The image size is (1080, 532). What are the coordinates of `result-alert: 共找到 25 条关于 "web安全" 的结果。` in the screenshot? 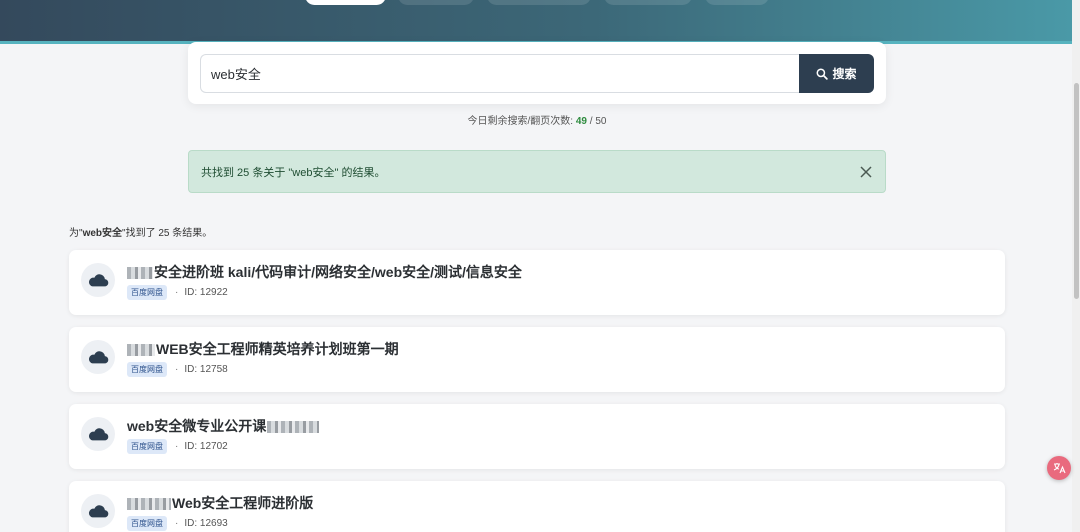 It's located at (537, 171).